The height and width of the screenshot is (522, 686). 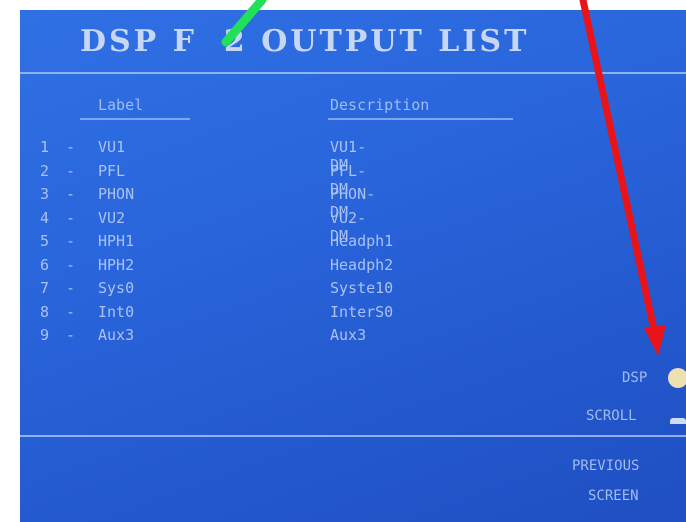 I want to click on row-label: Aux3, so click(x=116, y=335).